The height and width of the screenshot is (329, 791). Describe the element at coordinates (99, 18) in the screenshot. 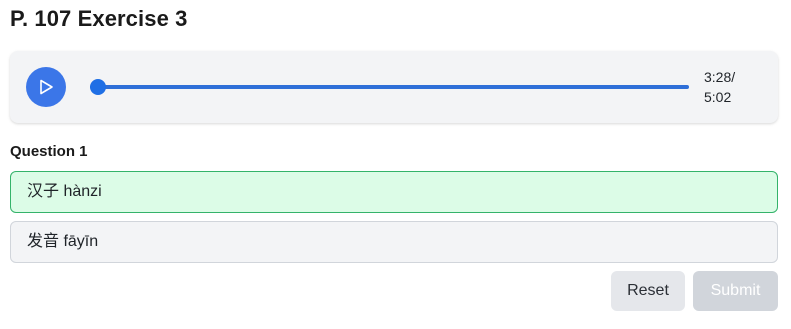

I see `page-title: P. 107 Exercise 3` at that location.